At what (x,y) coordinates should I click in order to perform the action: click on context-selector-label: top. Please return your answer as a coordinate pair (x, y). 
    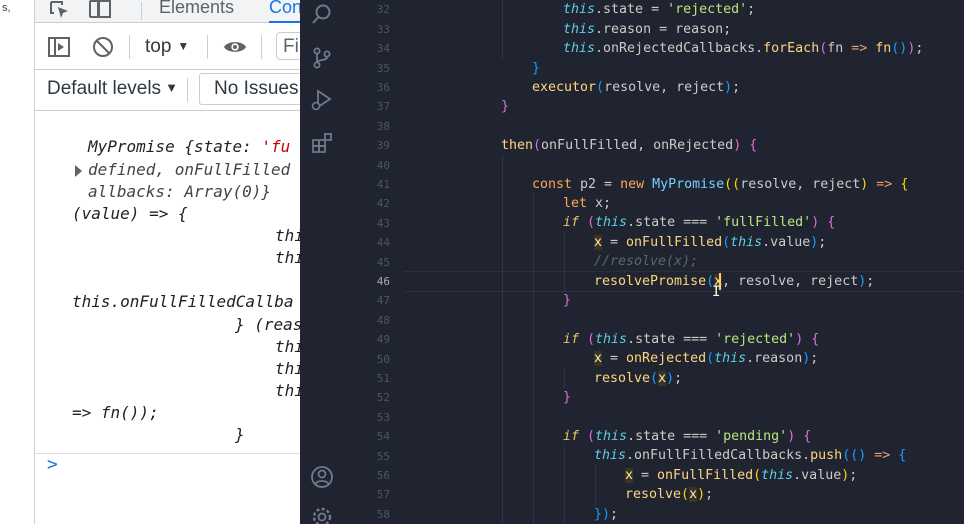
    Looking at the image, I should click on (158, 46).